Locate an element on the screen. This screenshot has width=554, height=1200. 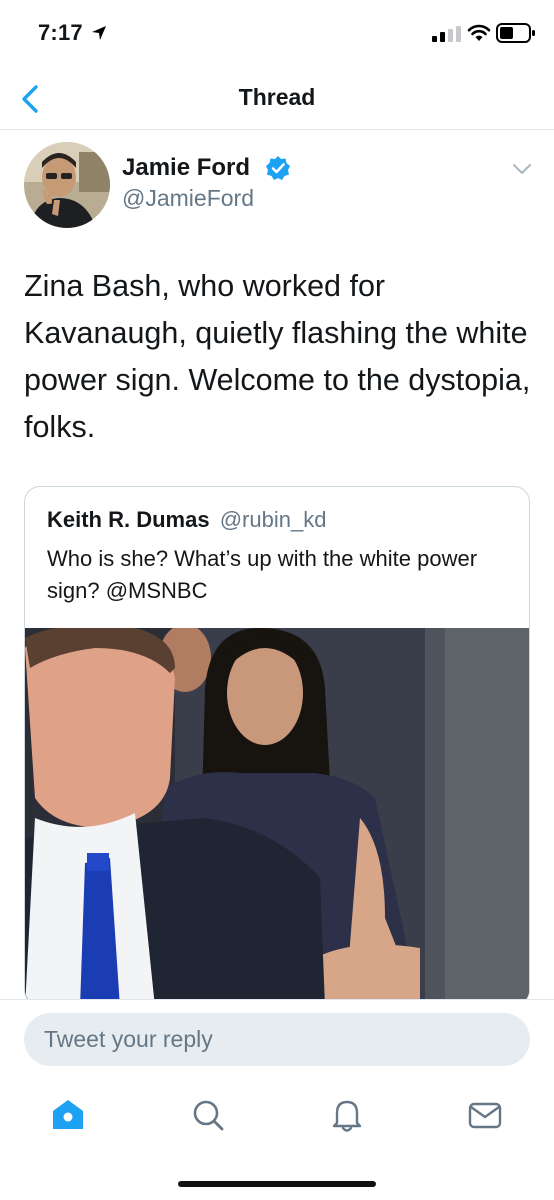
tab-home is located at coordinates (68, 1115).